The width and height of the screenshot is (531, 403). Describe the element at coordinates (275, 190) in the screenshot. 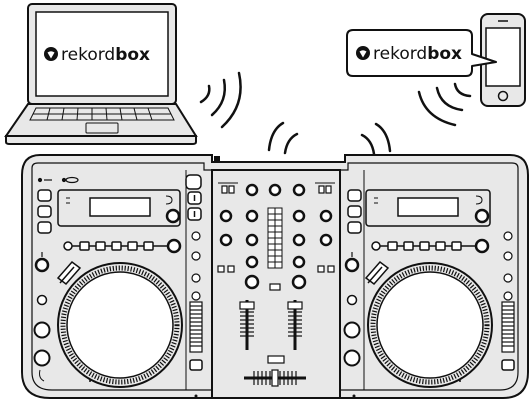

I see `mixer-master-level-knob` at that location.